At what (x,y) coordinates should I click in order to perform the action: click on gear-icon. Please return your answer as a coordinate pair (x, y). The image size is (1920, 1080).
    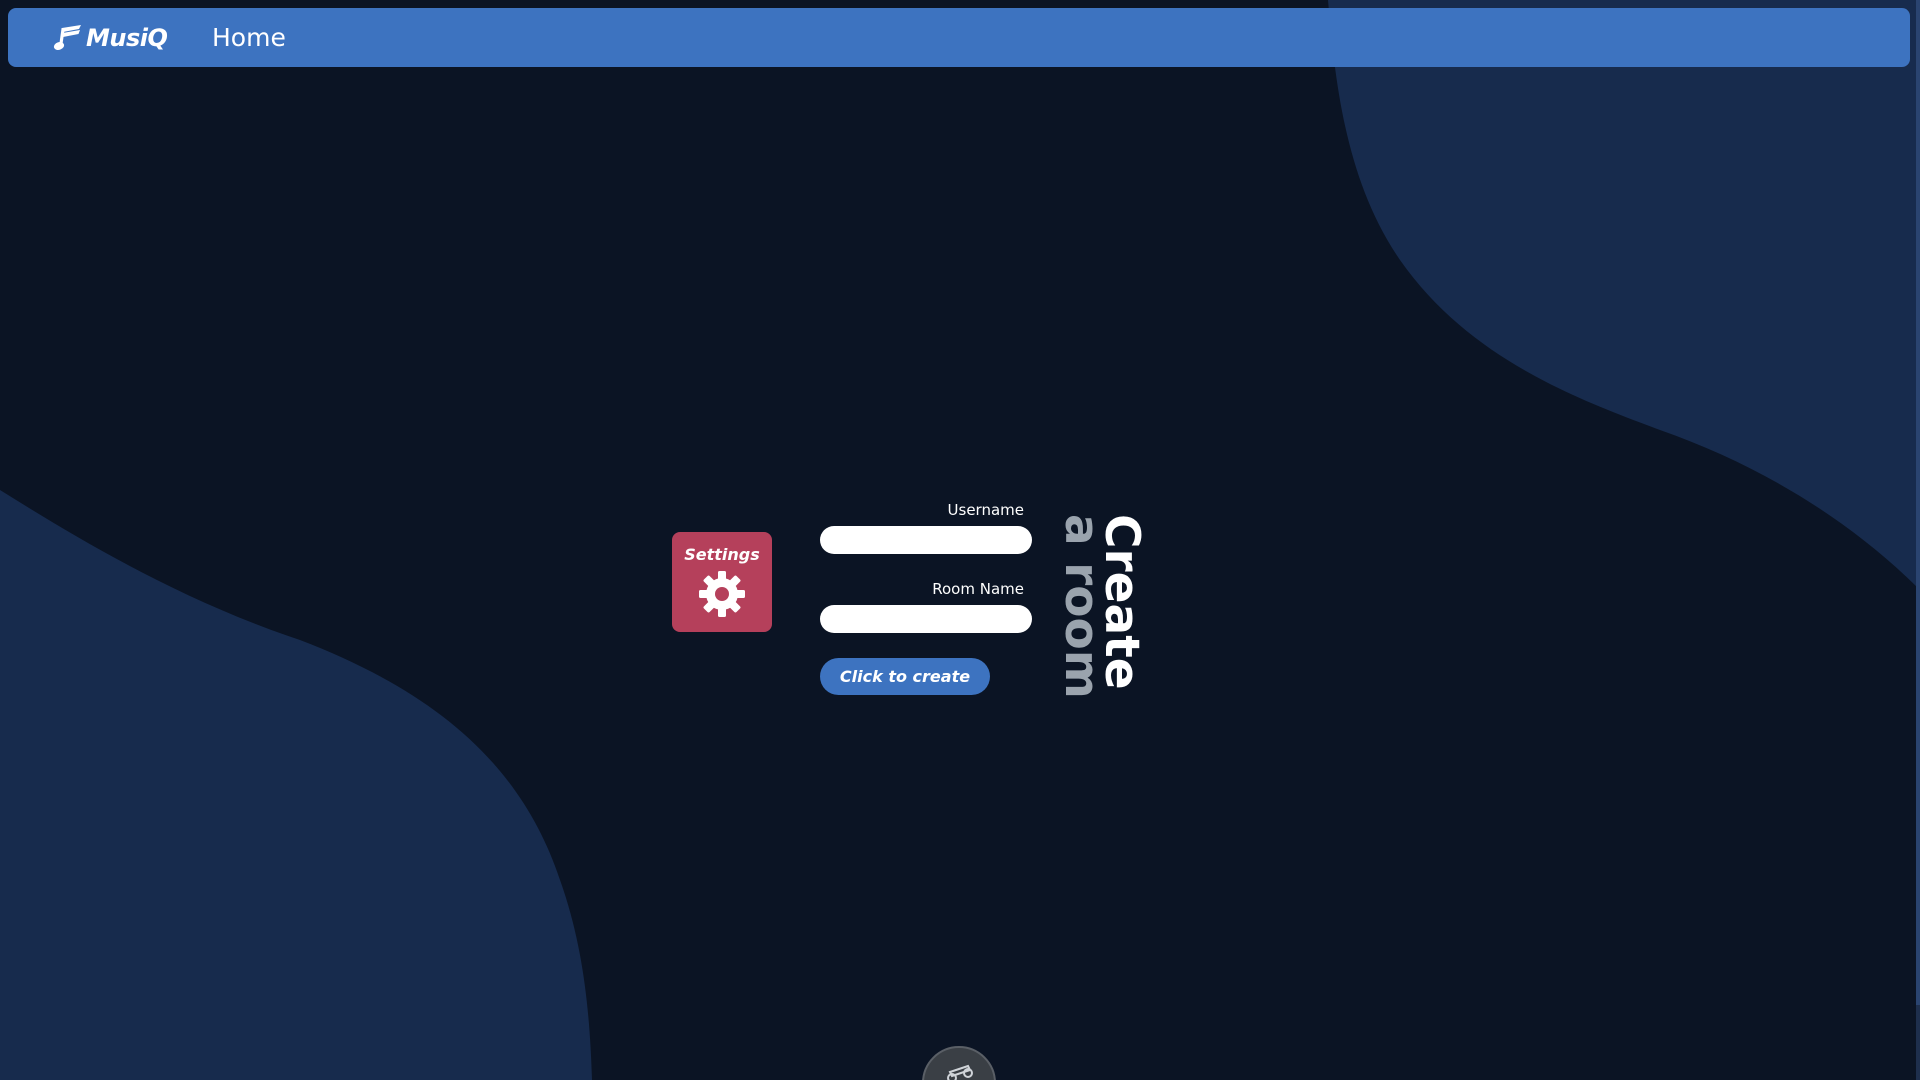
    Looking at the image, I should click on (722, 594).